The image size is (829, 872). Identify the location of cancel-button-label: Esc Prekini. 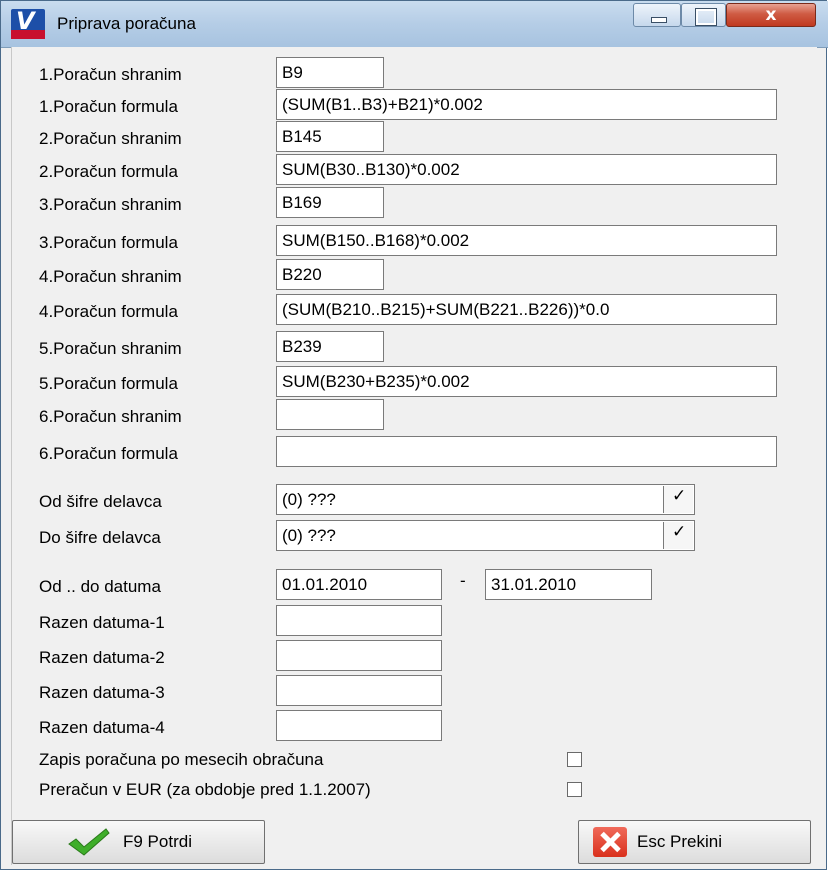
(680, 841).